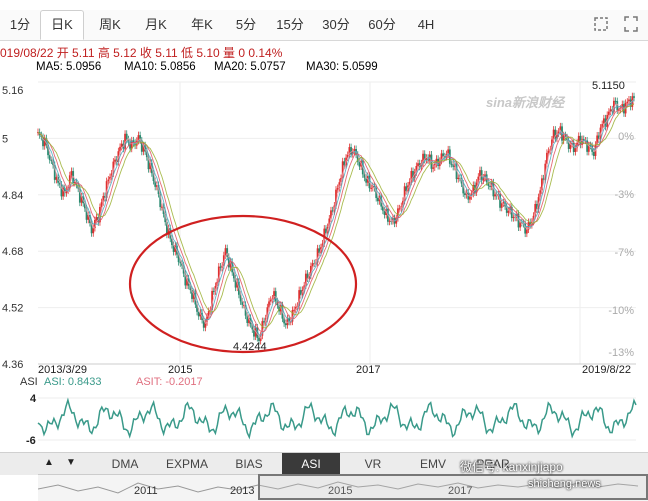  Describe the element at coordinates (12, 252) in the screenshot. I see `price-tick: 4.68` at that location.